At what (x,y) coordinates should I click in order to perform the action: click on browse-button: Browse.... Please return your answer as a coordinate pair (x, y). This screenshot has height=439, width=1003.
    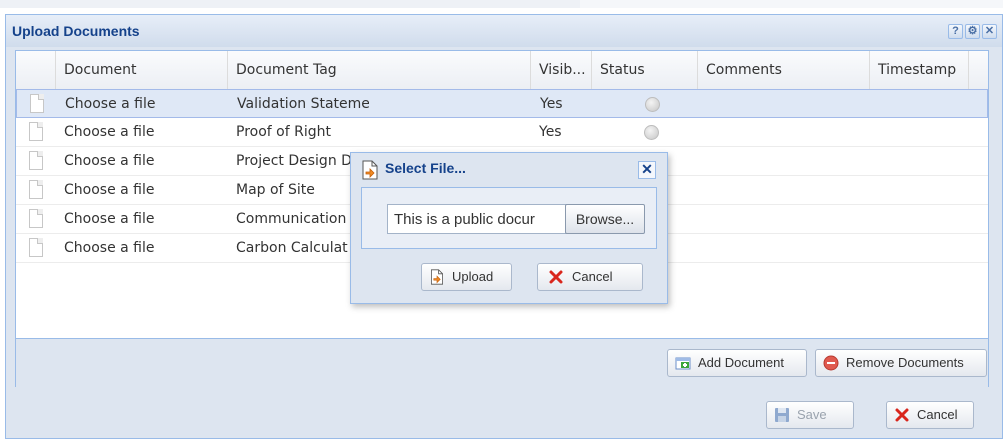
    Looking at the image, I should click on (605, 219).